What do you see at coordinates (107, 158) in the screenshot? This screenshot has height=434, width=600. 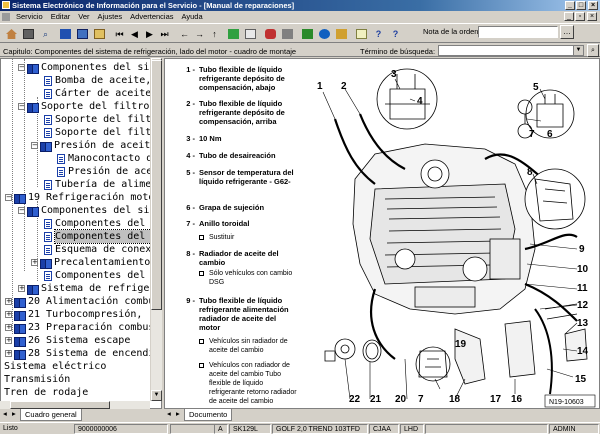 I see `tree-node: Manocontacto de` at bounding box center [107, 158].